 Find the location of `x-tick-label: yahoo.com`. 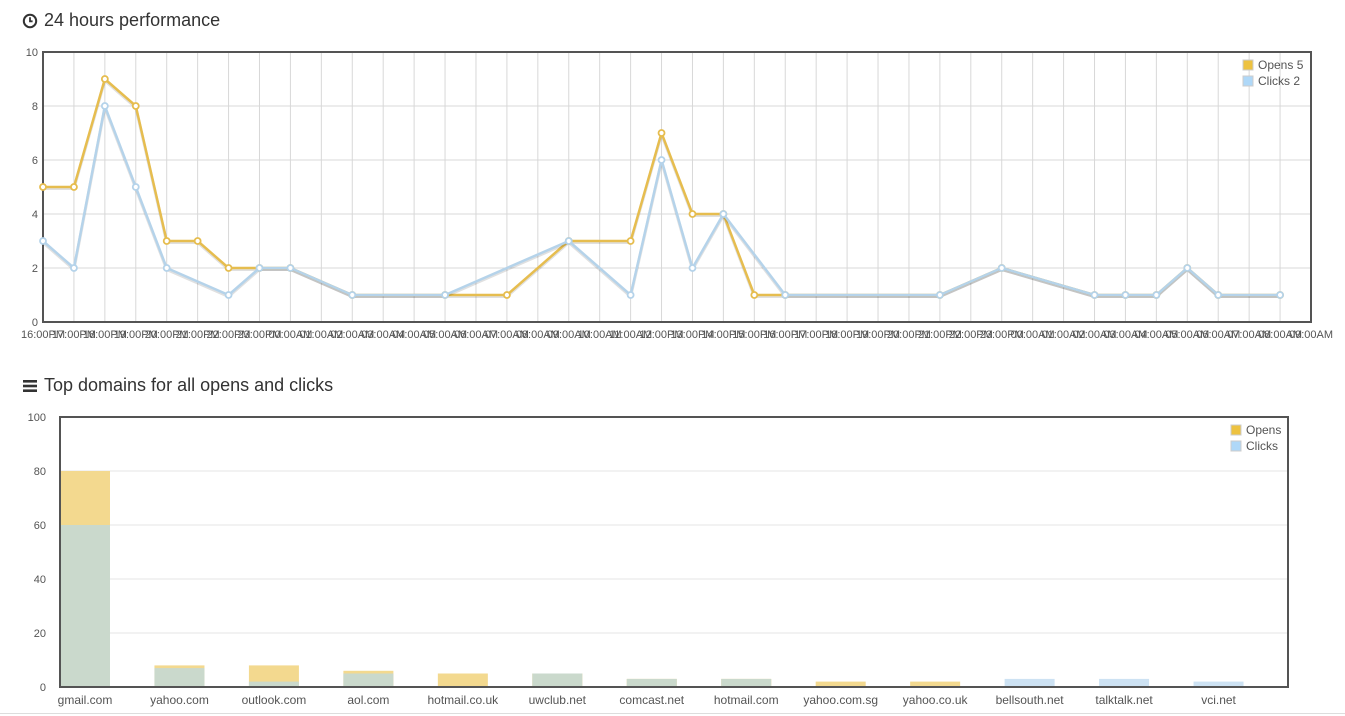

x-tick-label: yahoo.com is located at coordinates (179, 700).